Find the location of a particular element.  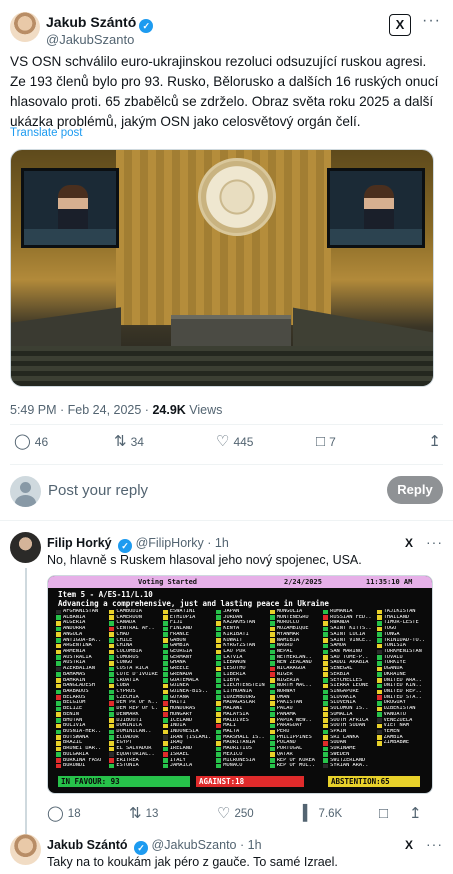

bookmark-action: □ 7 is located at coordinates (326, 441).